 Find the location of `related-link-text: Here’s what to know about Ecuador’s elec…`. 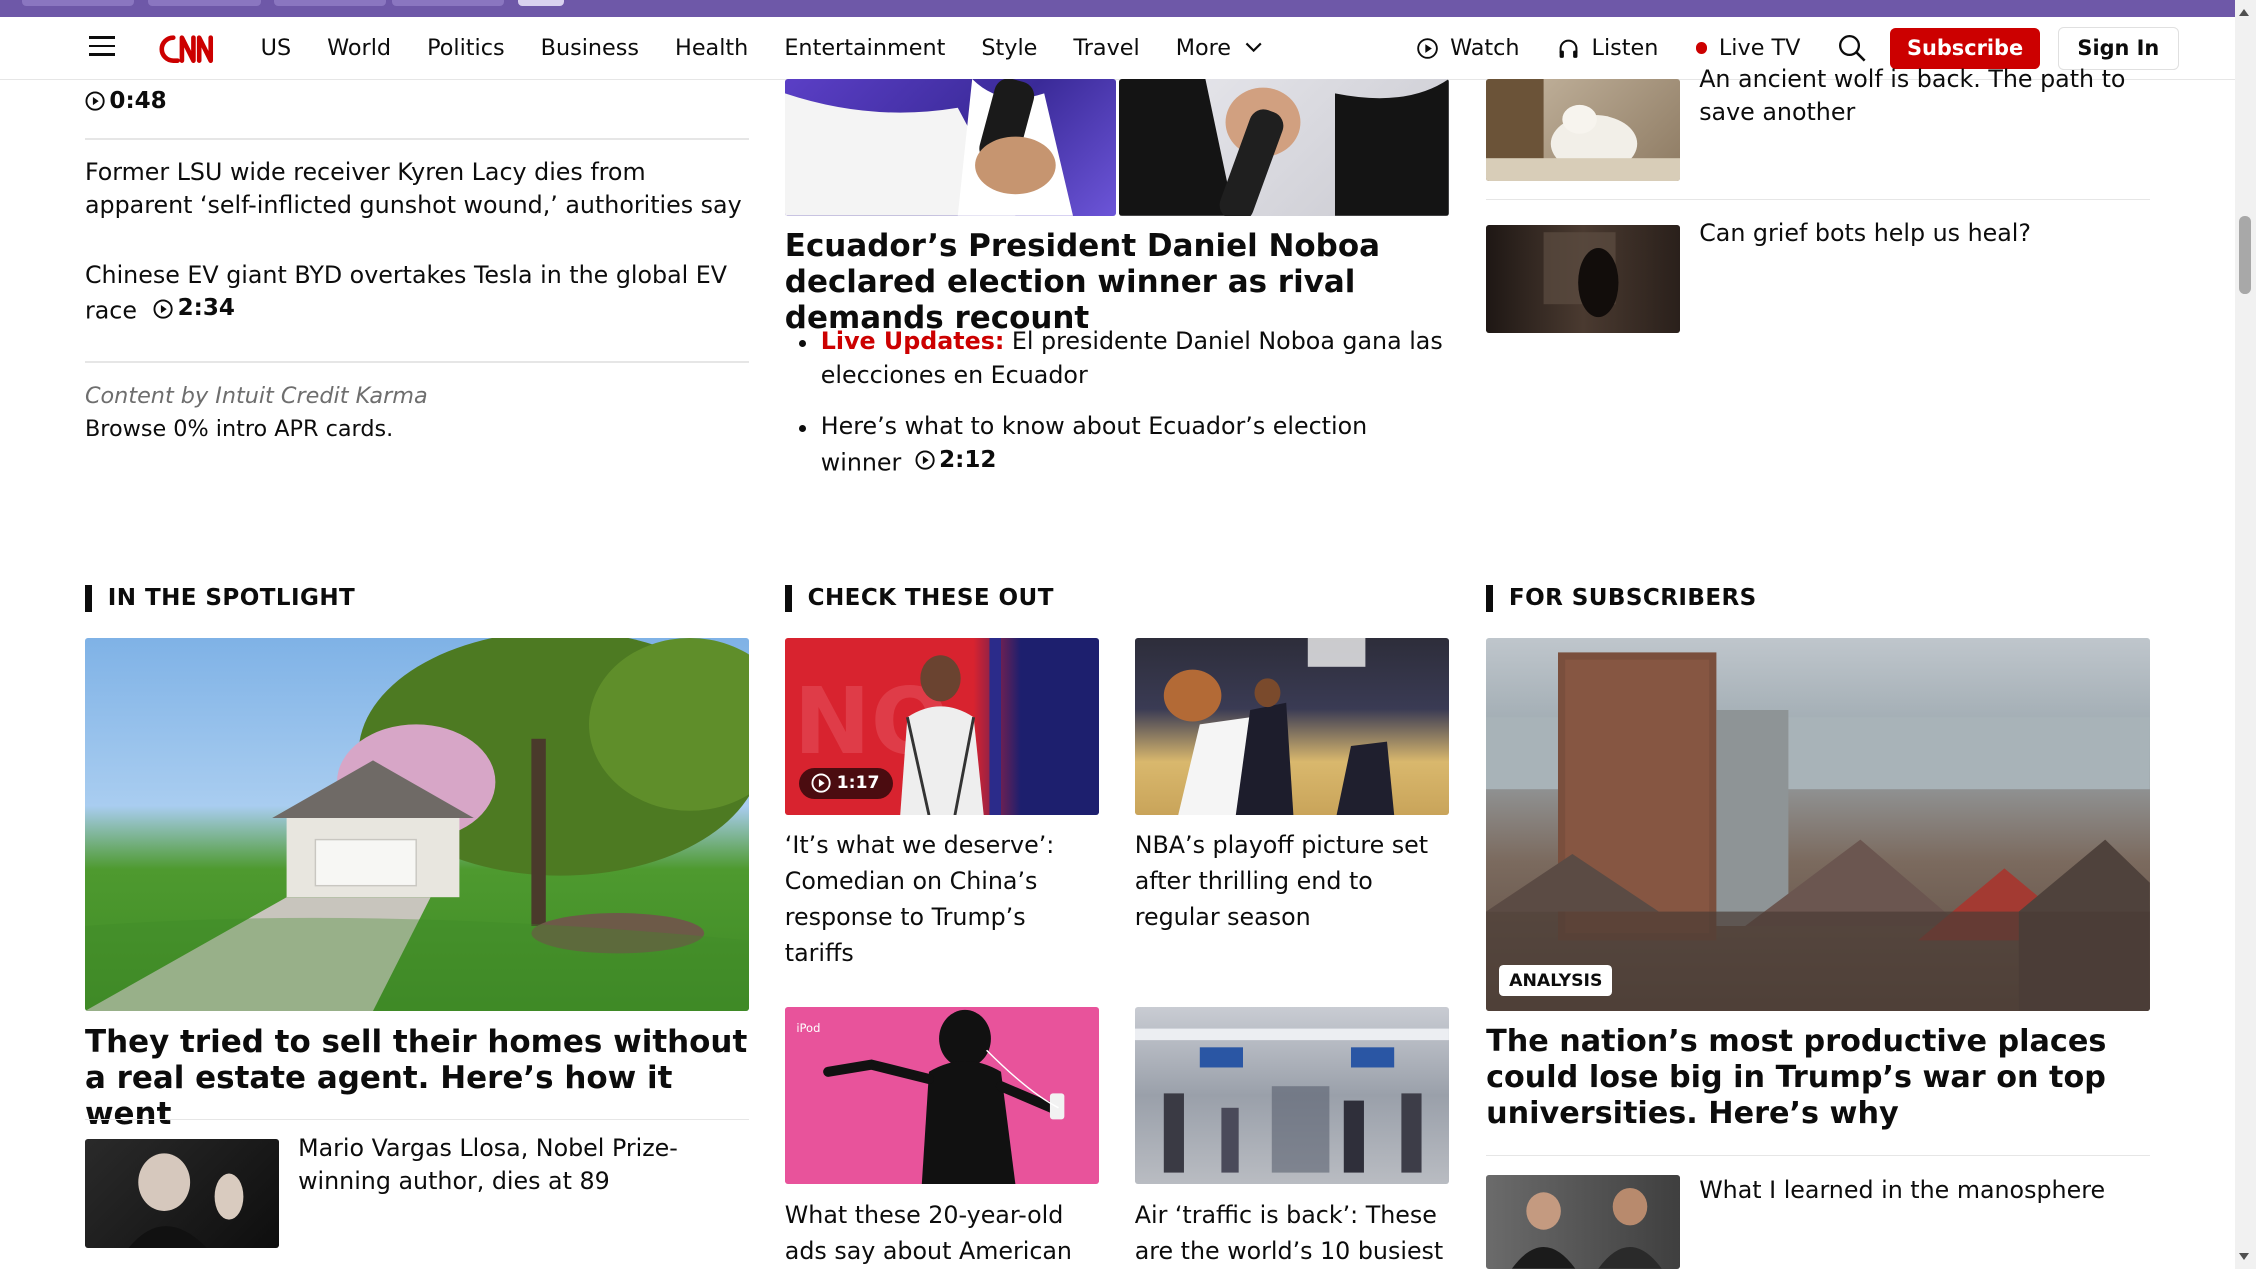

related-link-text: Here’s what to know about Ecuador’s elec… is located at coordinates (1094, 444).